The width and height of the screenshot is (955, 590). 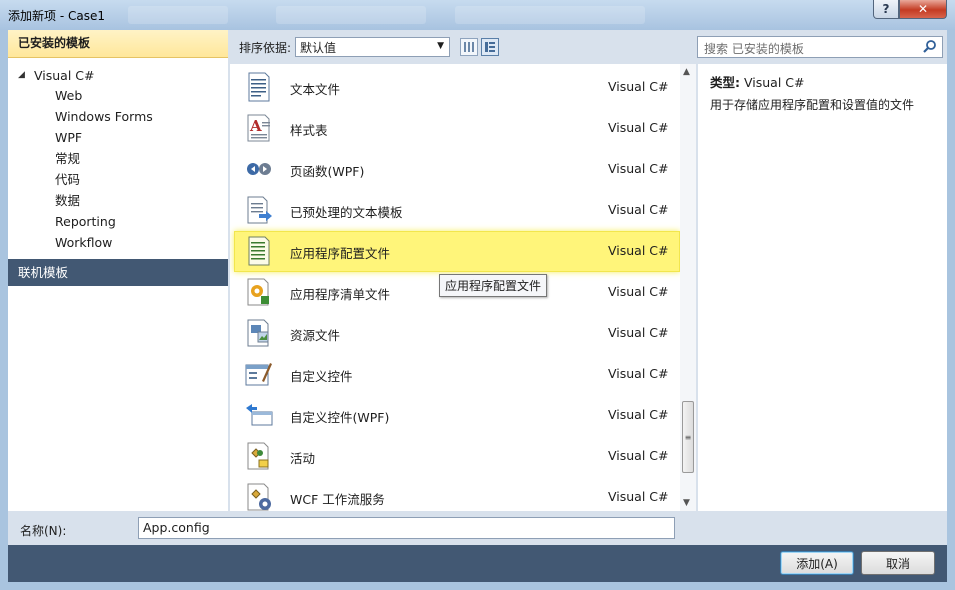 I want to click on template-item-custom-control-wpf: 自定义控件(WPF) Visual C#, so click(x=455, y=415).